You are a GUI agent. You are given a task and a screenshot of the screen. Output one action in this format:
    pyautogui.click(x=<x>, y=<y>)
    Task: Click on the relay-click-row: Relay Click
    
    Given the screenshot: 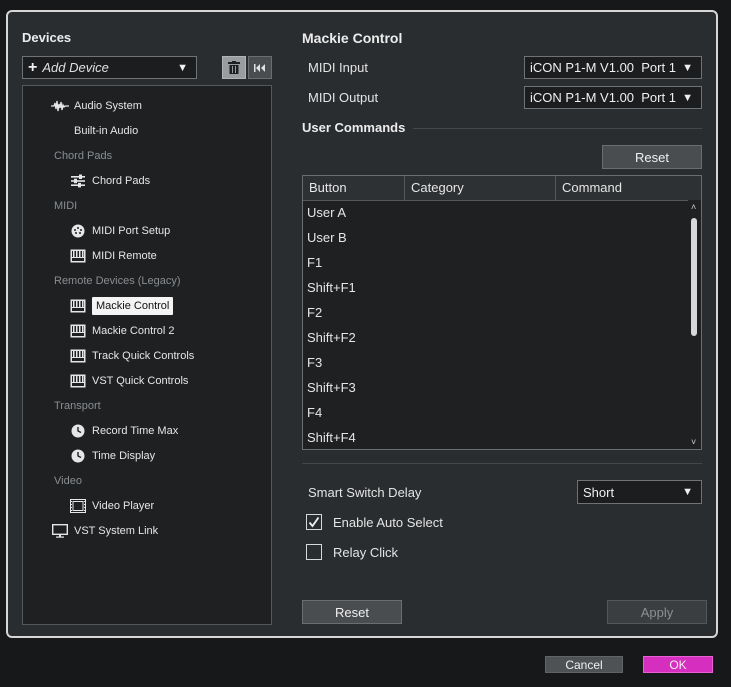 What is the action you would take?
    pyautogui.click(x=352, y=552)
    